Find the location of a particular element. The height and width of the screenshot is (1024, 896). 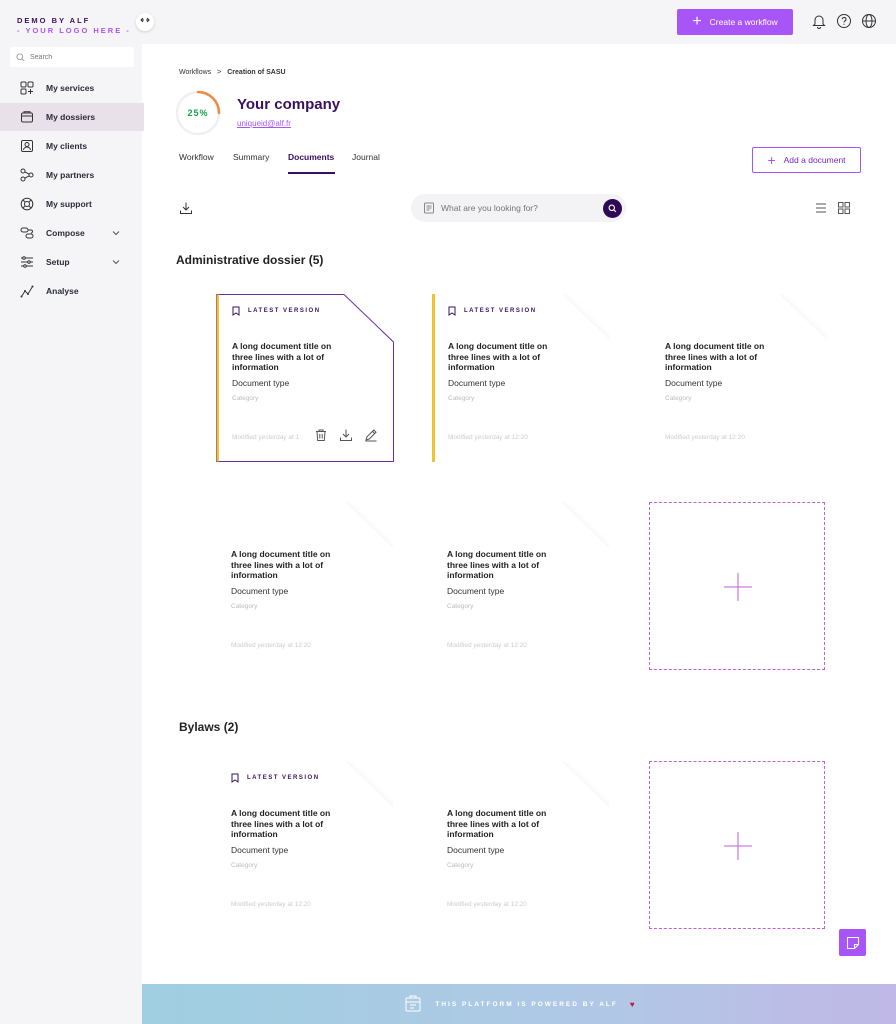

document-search-input is located at coordinates (516, 208).